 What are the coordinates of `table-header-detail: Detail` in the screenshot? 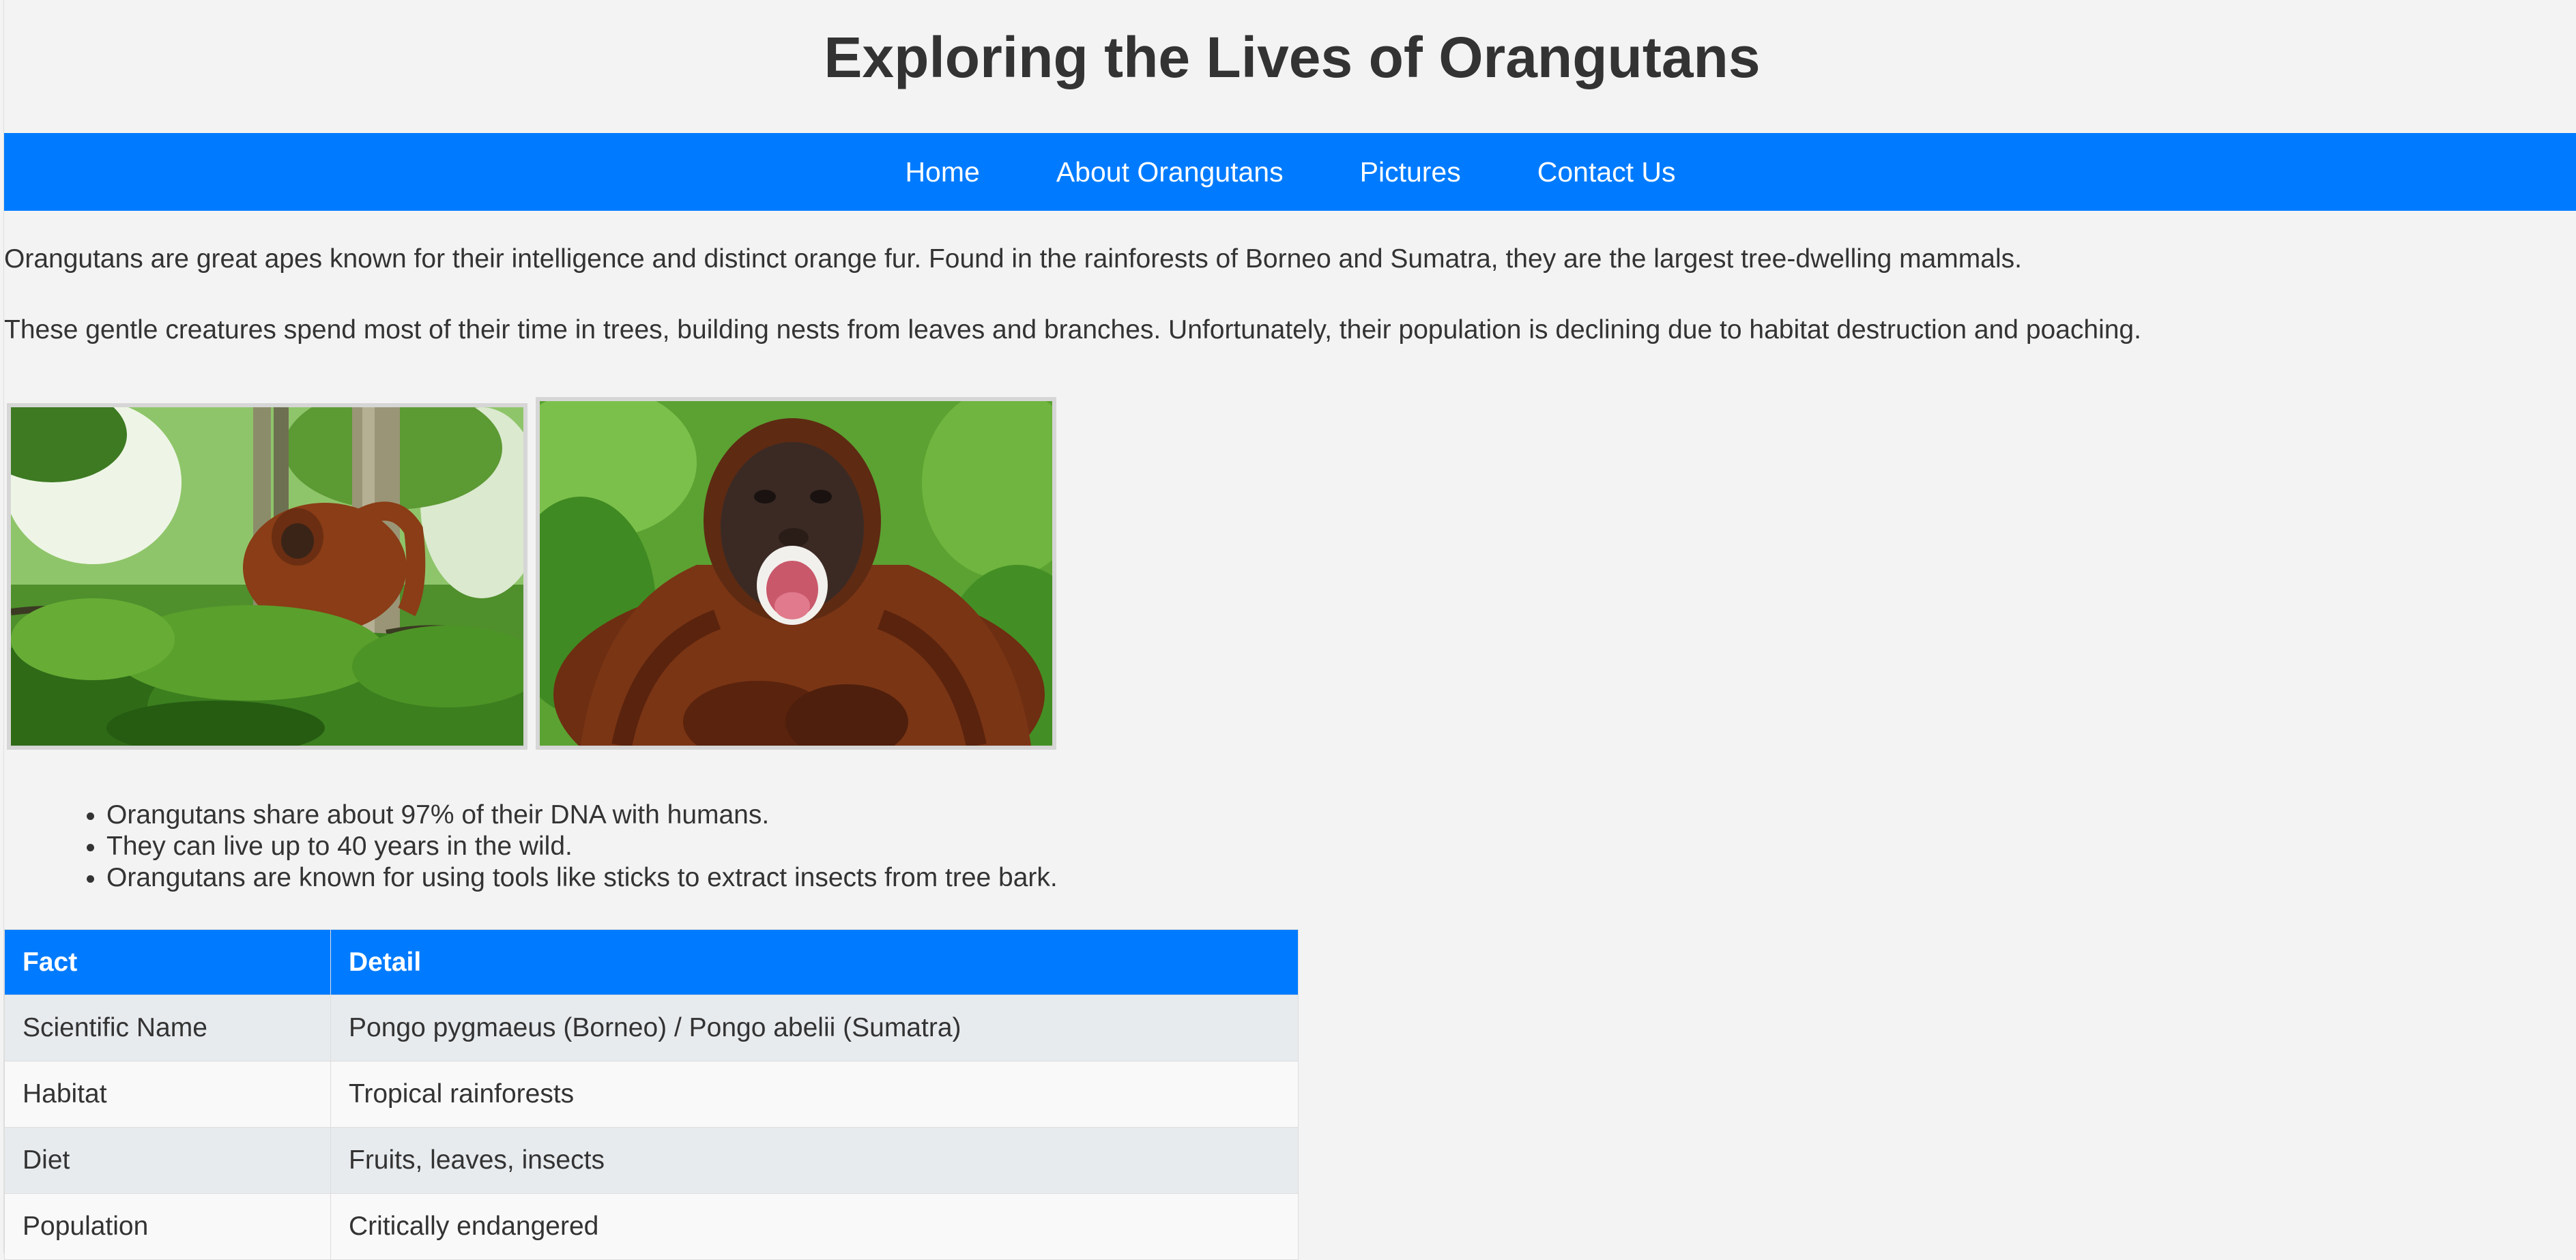 It's located at (814, 962).